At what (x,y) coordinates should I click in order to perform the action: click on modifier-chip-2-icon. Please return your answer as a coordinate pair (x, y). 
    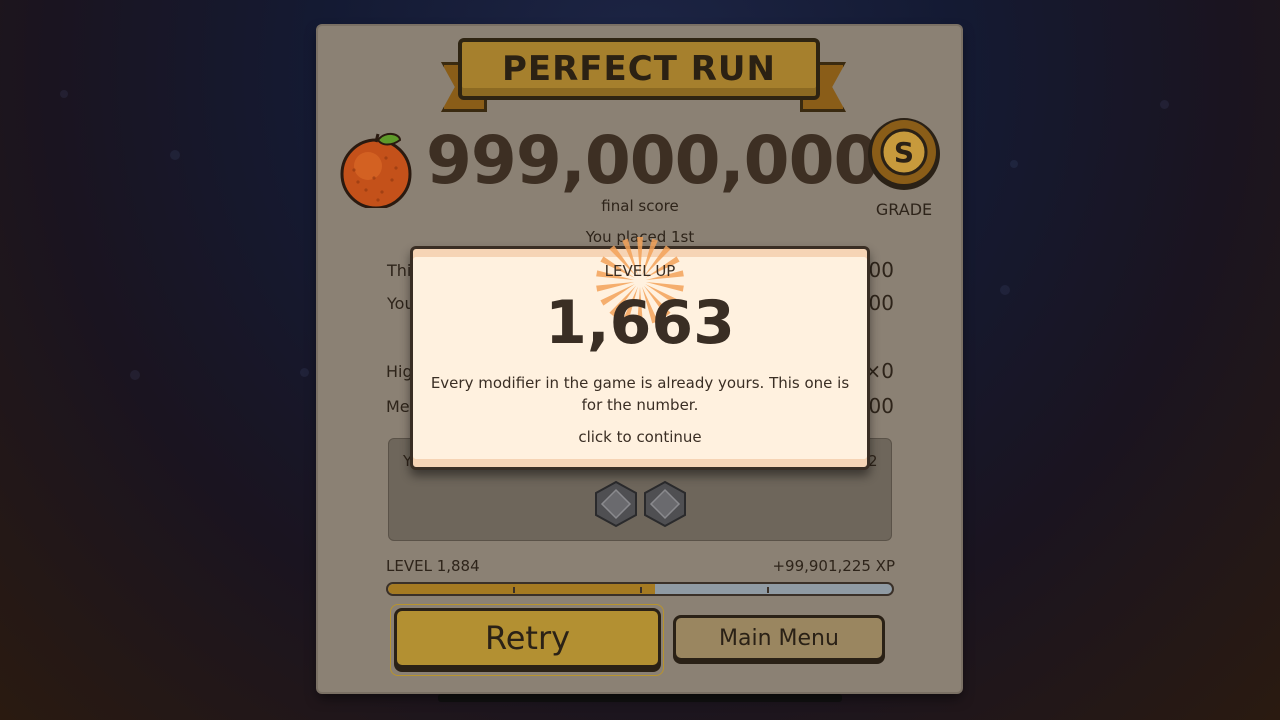
    Looking at the image, I should click on (665, 504).